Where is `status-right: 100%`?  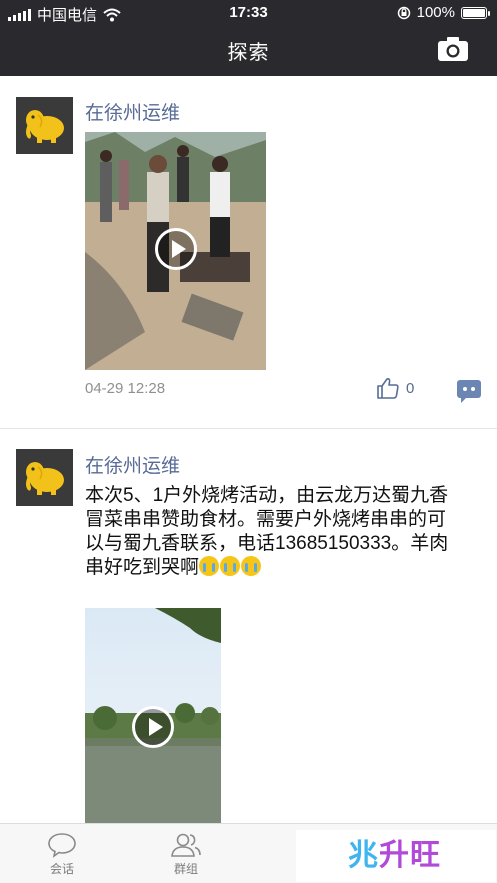 status-right: 100% is located at coordinates (443, 12).